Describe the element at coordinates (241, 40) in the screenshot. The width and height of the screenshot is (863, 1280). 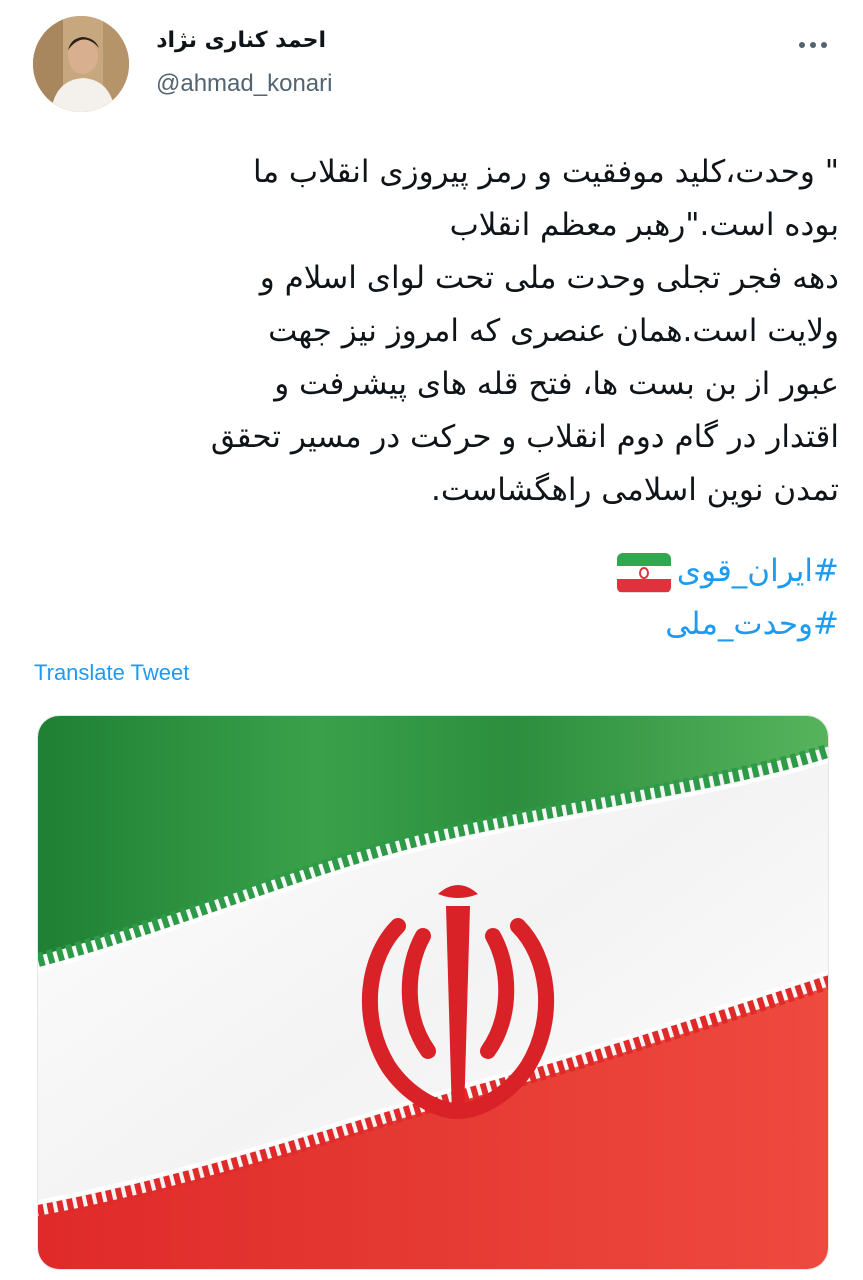
I see `author-display-name: احمد کناری نژاد` at that location.